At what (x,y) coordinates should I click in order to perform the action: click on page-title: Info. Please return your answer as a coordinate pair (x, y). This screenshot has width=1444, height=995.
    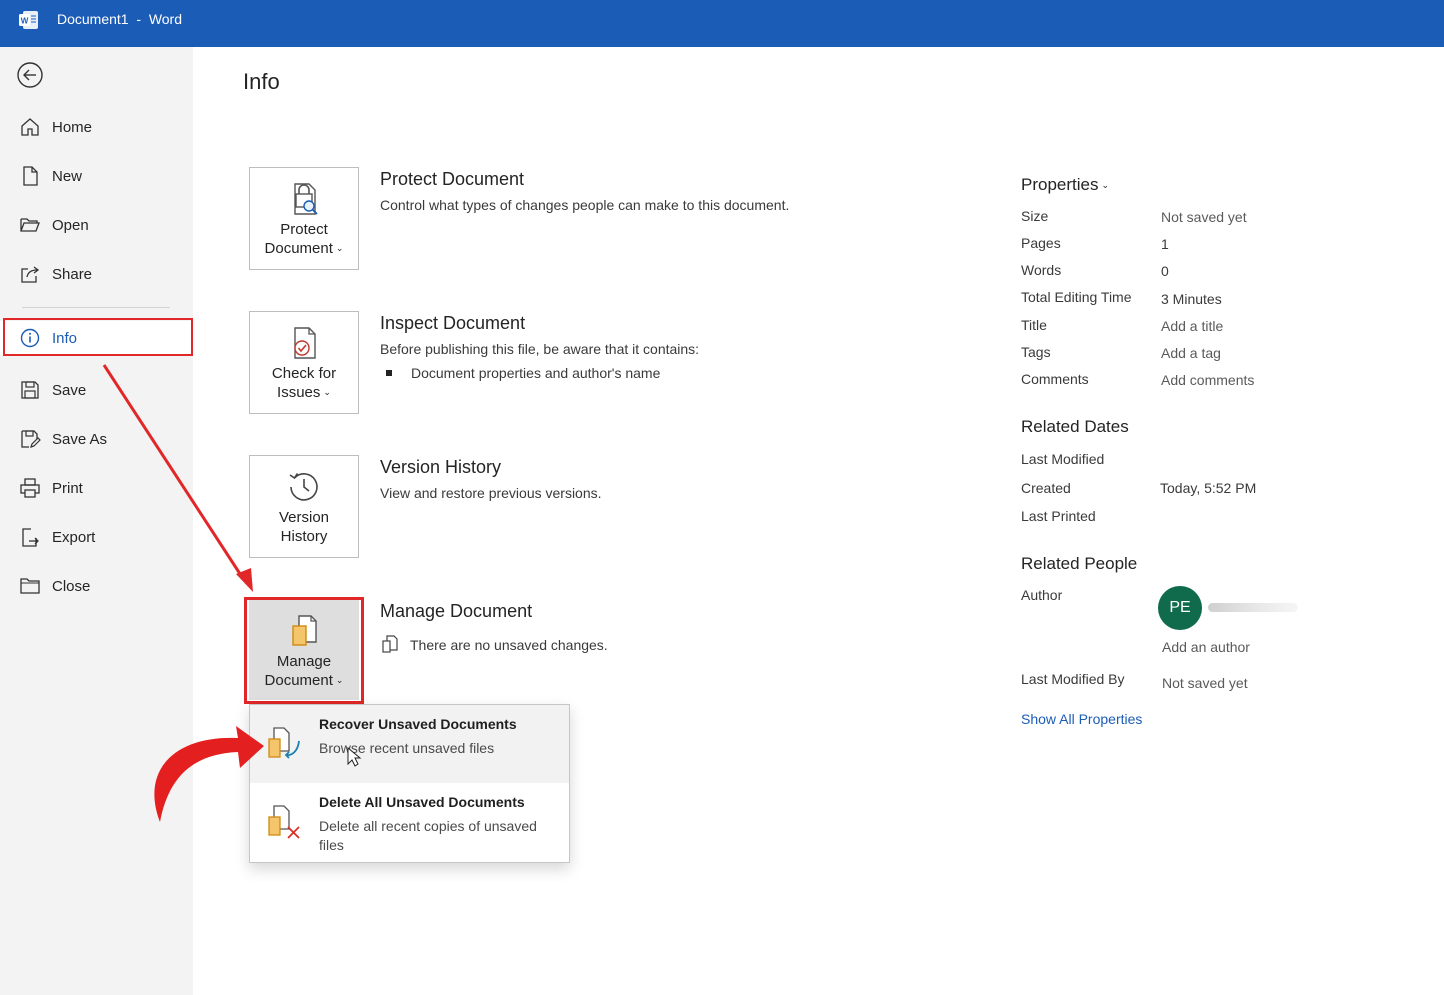
    Looking at the image, I should click on (261, 81).